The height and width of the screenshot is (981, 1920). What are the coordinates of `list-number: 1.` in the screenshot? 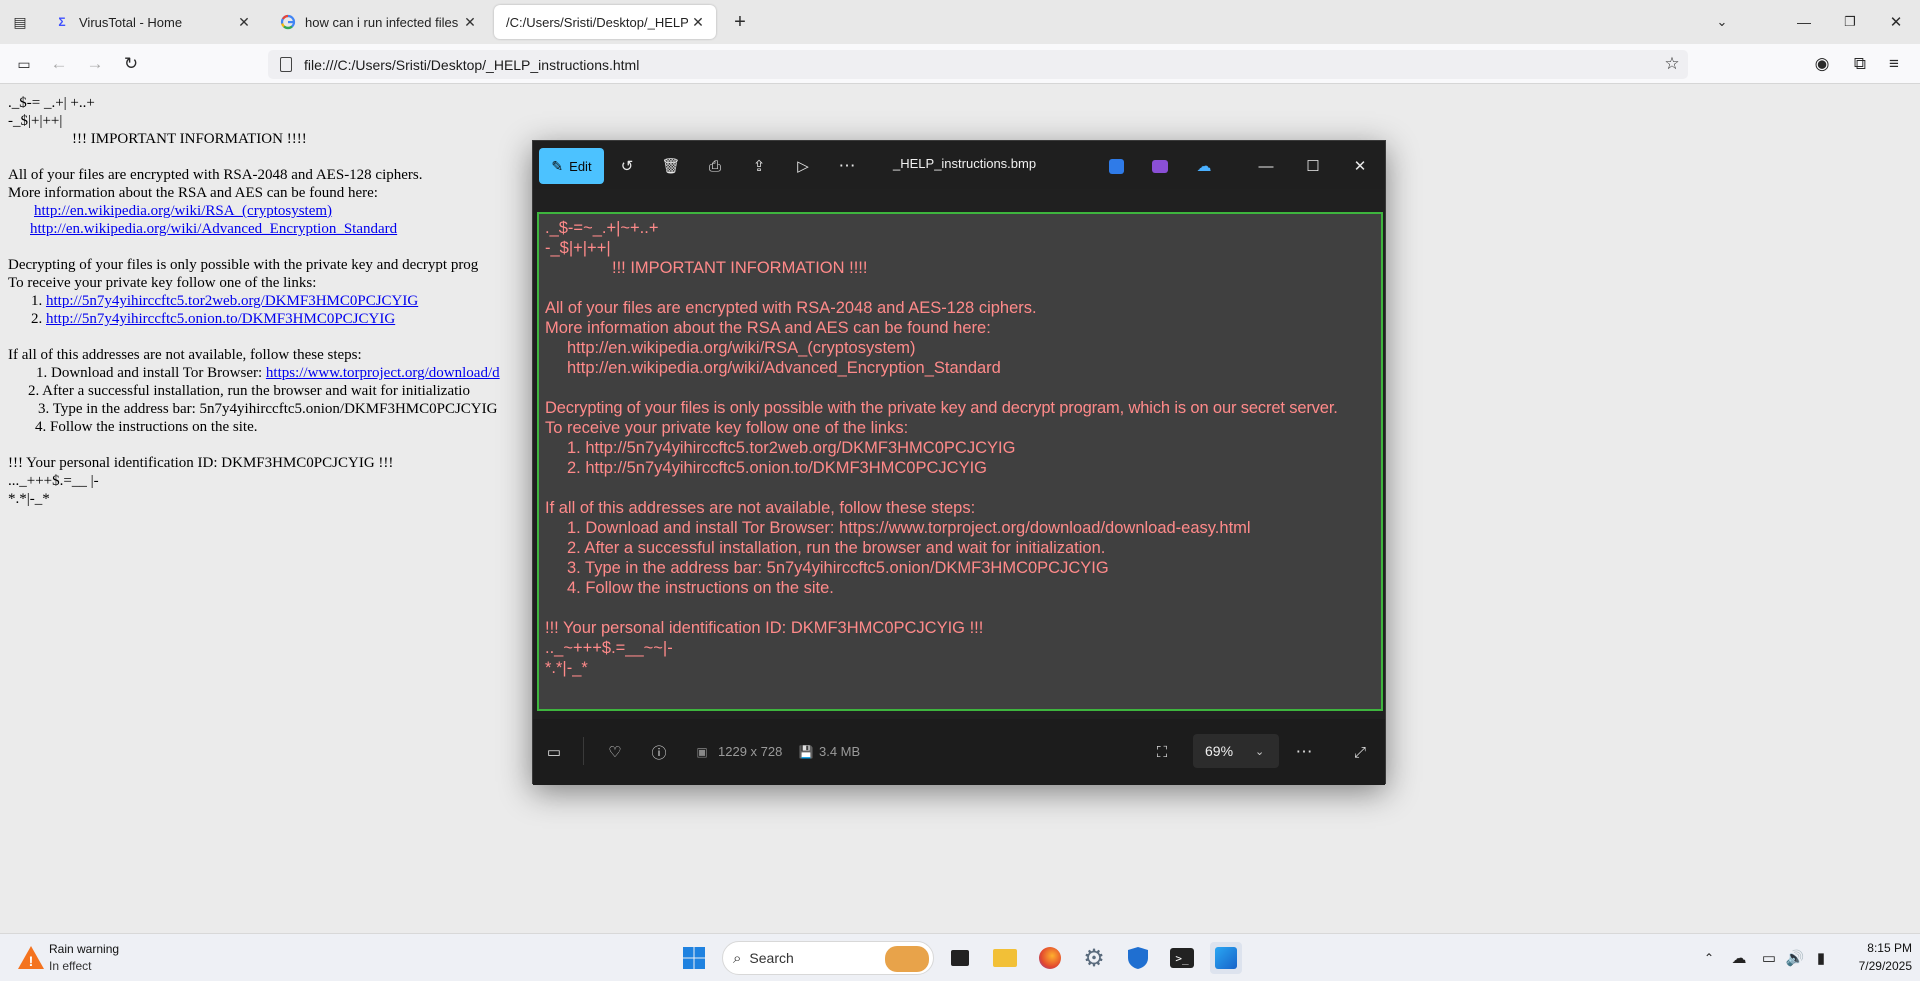 It's located at (37, 301).